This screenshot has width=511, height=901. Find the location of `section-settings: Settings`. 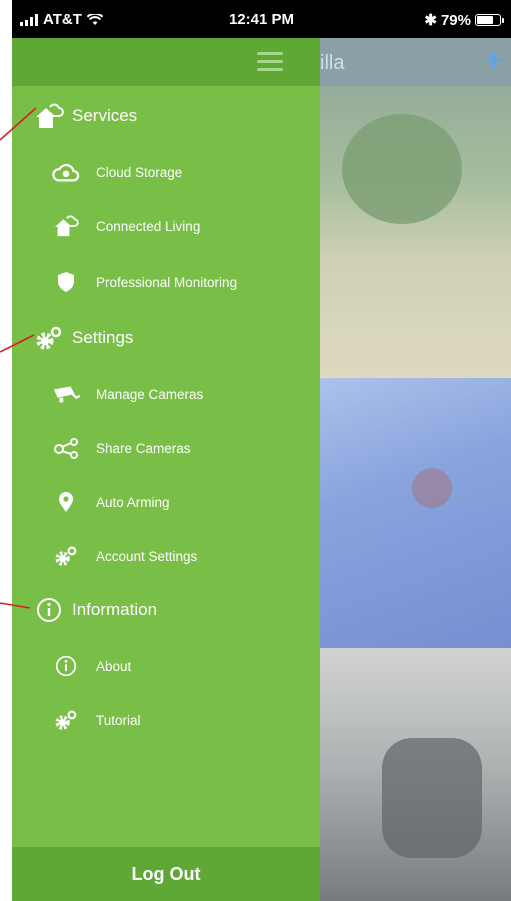

section-settings: Settings is located at coordinates (166, 338).